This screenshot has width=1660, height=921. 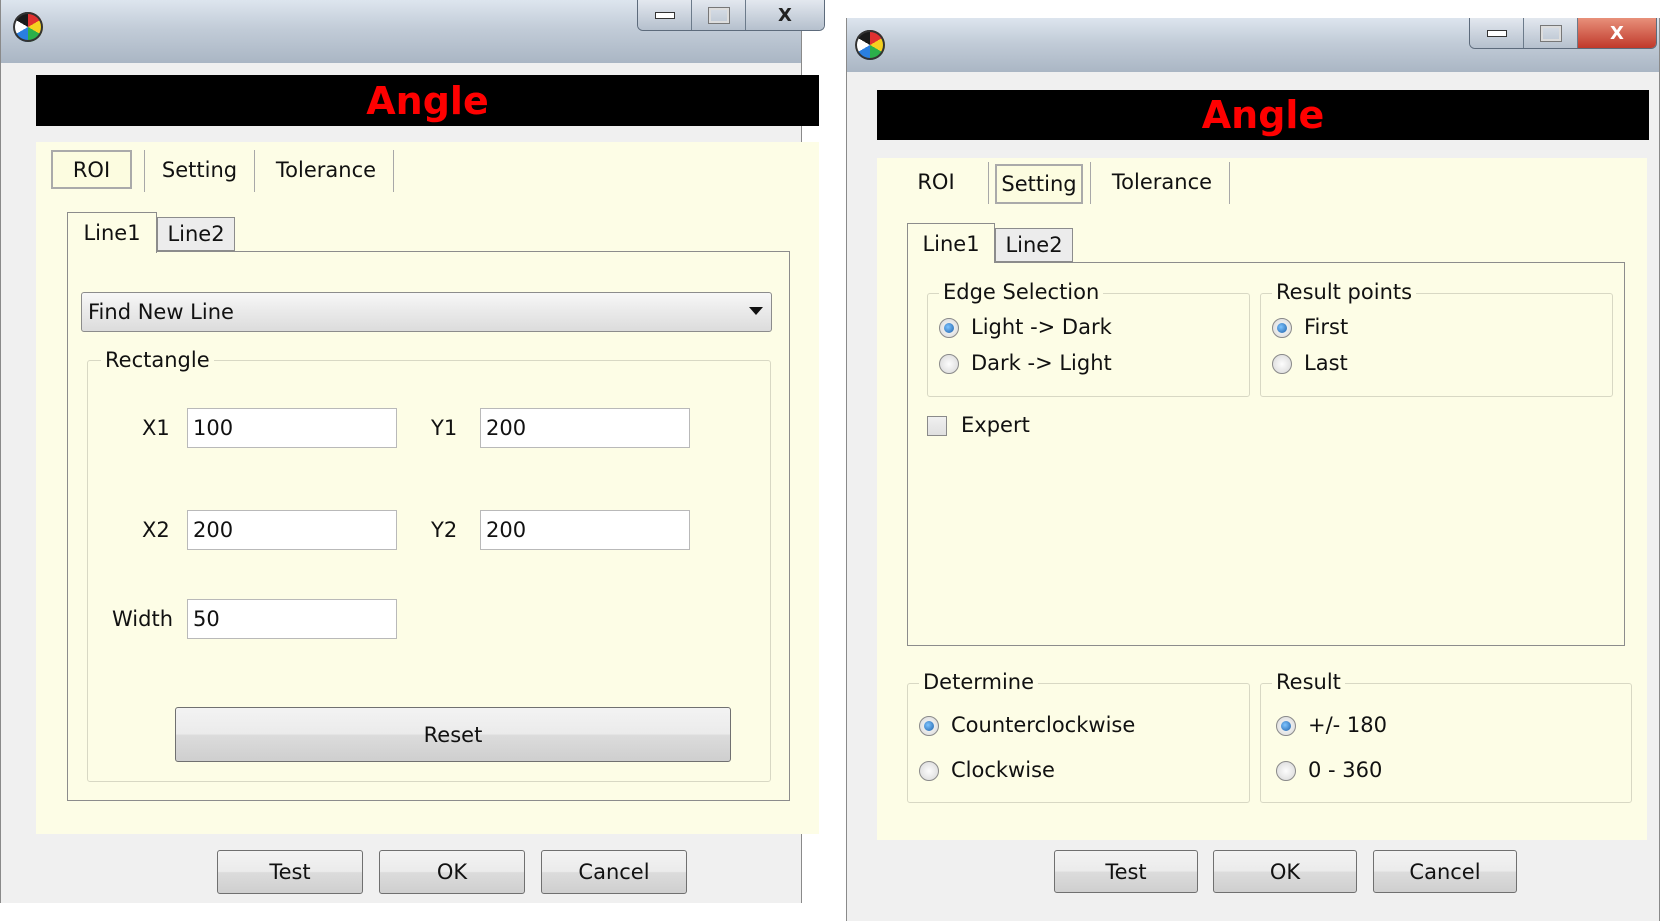 What do you see at coordinates (1078, 743) in the screenshot?
I see `determine-group` at bounding box center [1078, 743].